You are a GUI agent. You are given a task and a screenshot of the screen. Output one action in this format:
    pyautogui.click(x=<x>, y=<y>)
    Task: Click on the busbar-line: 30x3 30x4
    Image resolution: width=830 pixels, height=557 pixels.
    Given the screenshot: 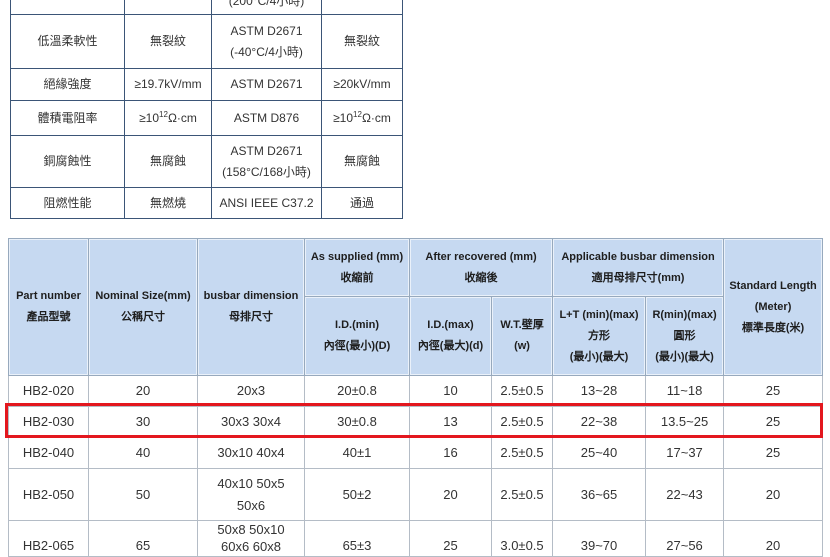 What is the action you would take?
    pyautogui.click(x=251, y=421)
    